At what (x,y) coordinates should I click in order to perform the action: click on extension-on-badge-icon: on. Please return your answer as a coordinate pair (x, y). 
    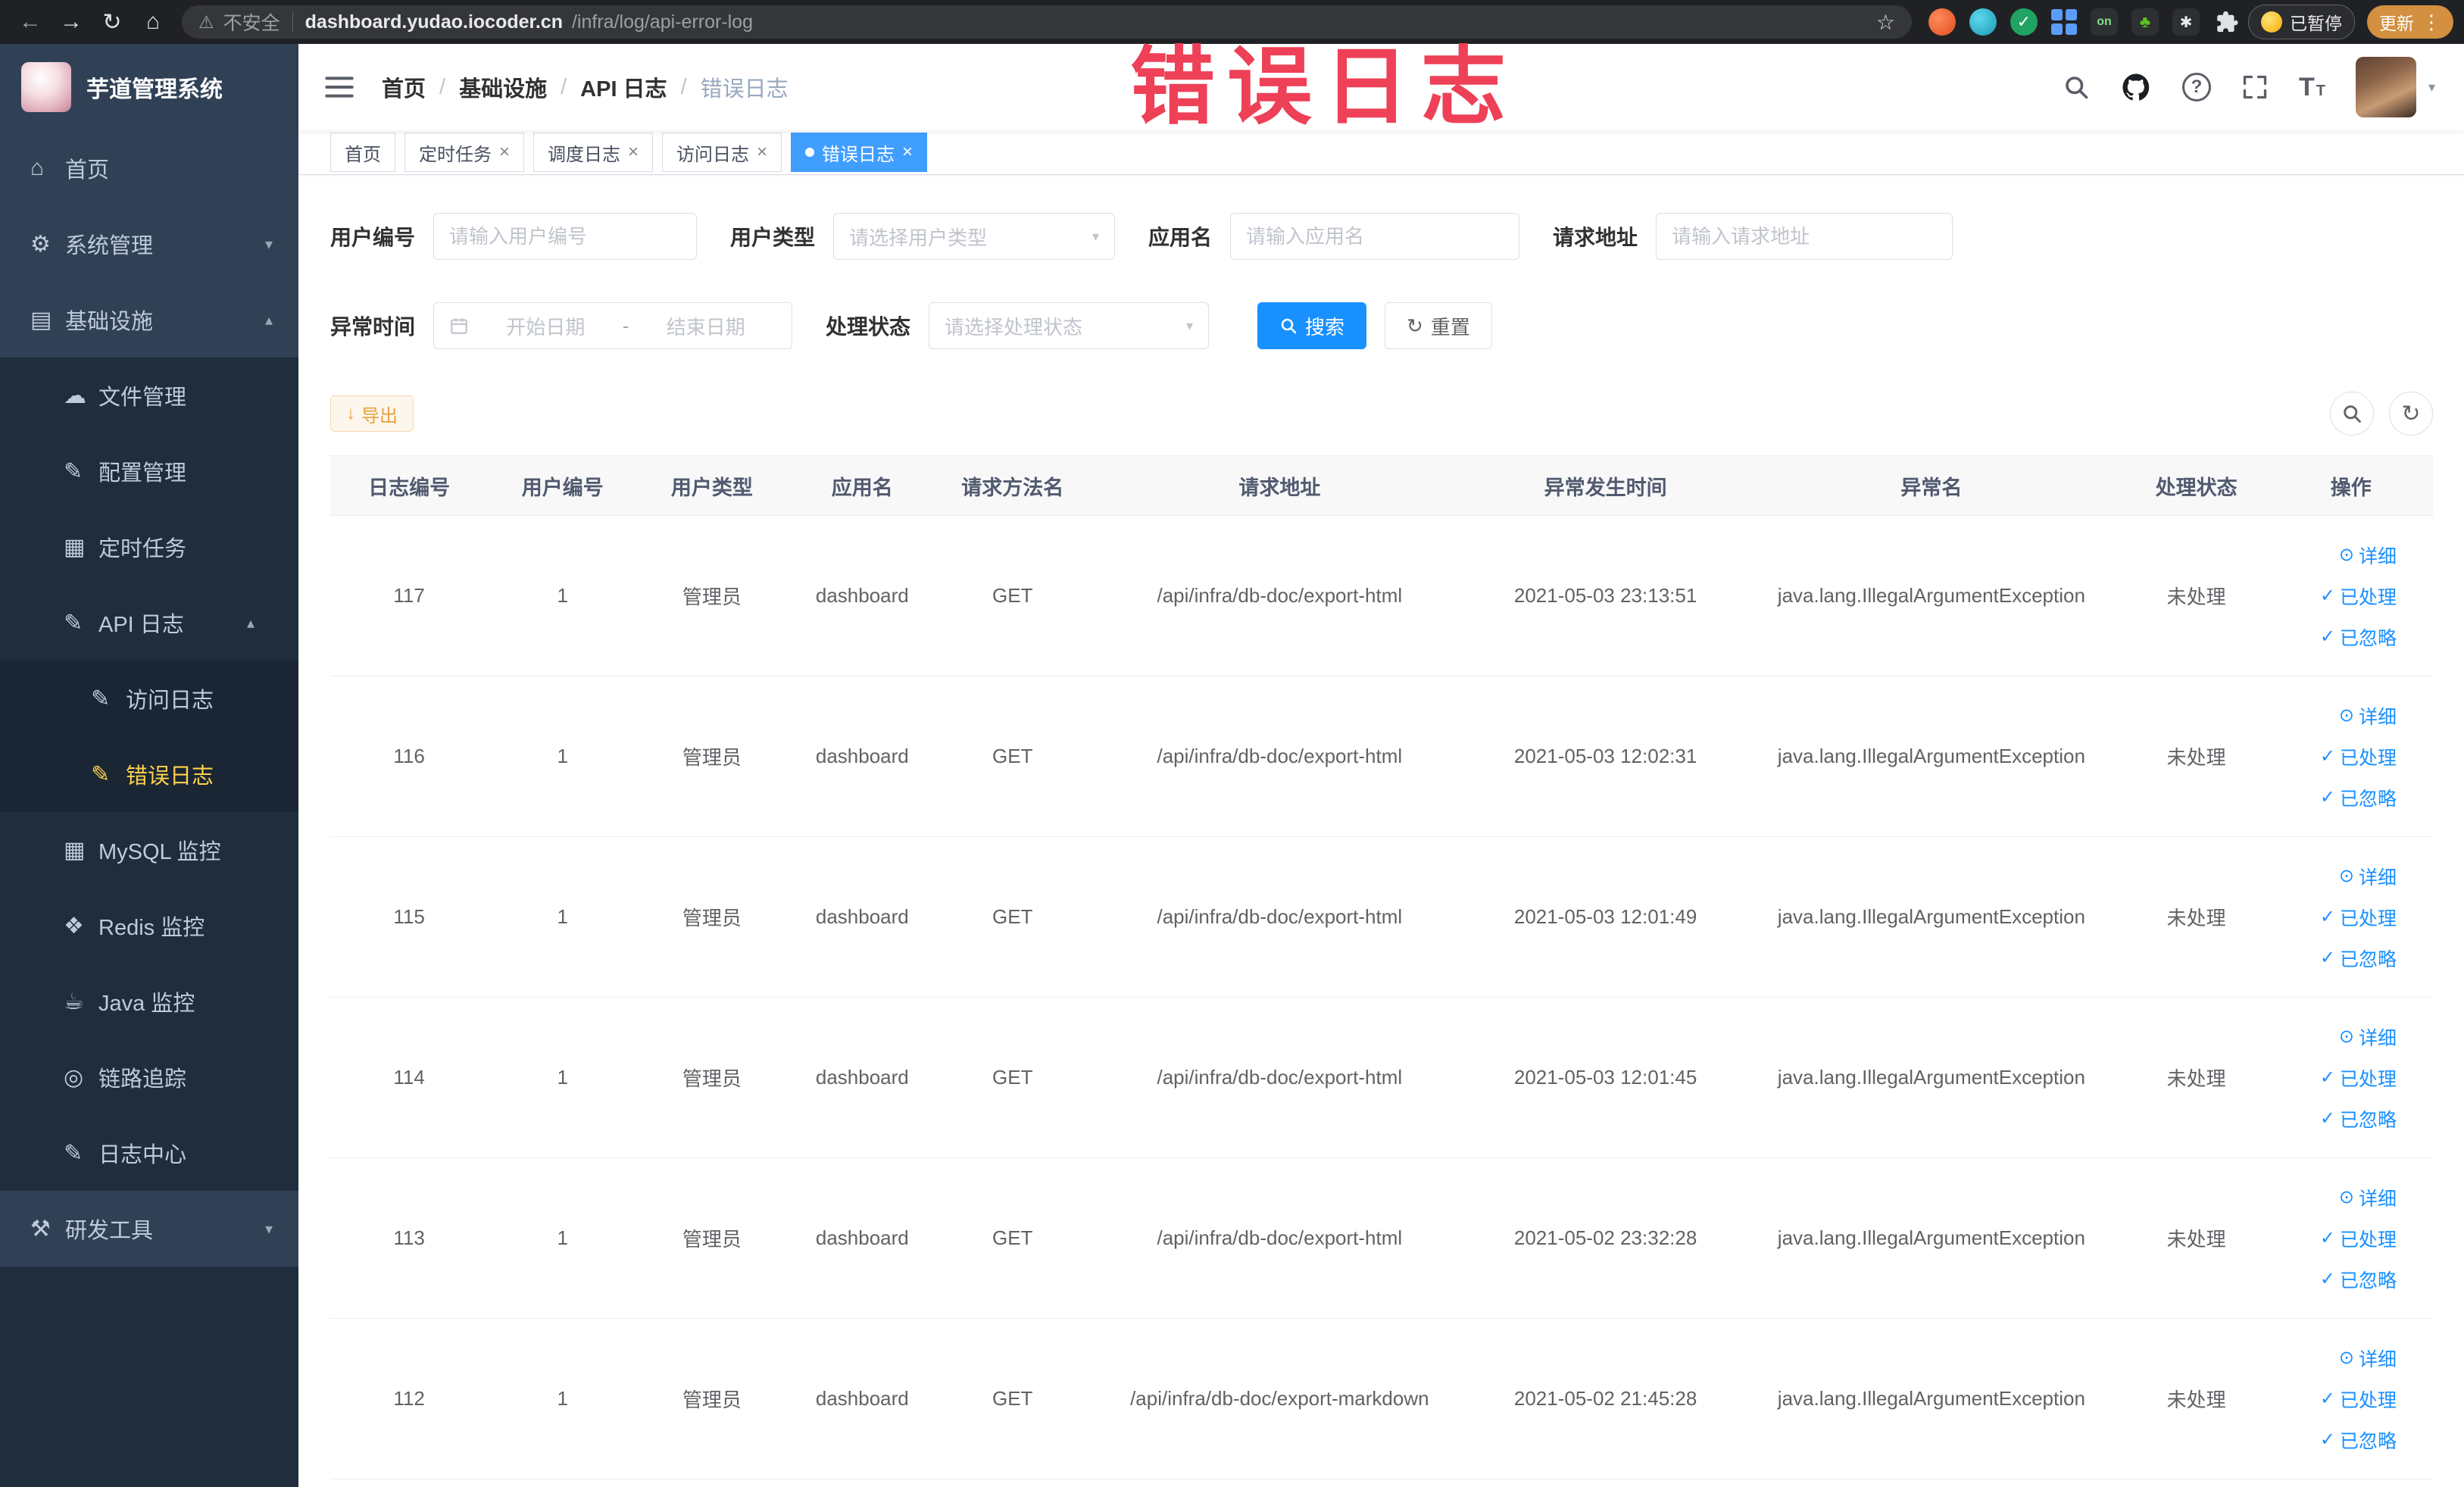
    Looking at the image, I should click on (2104, 22).